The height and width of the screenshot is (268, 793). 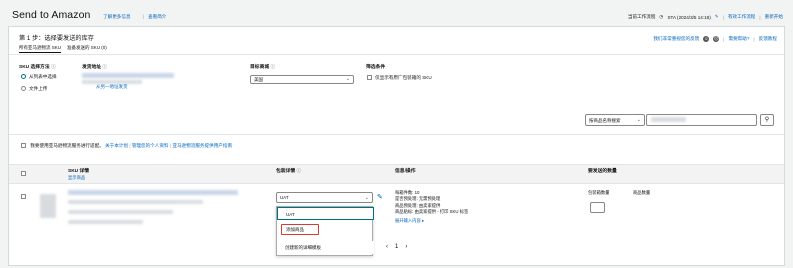 What do you see at coordinates (76, 178) in the screenshot?
I see `show-products-link: 显示商品` at bounding box center [76, 178].